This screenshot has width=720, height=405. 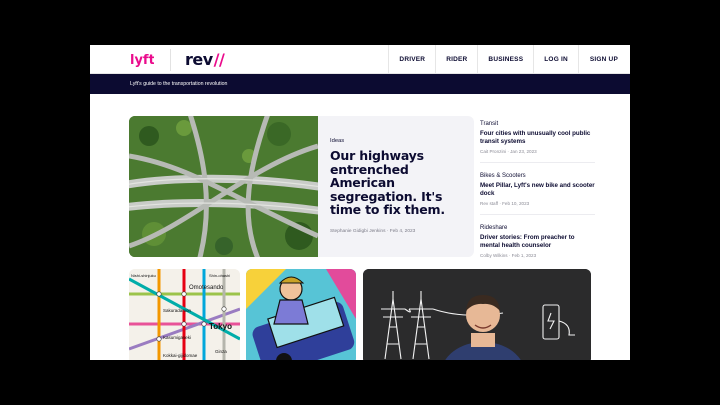 I want to click on nav-driver: DRIVER, so click(x=411, y=59).